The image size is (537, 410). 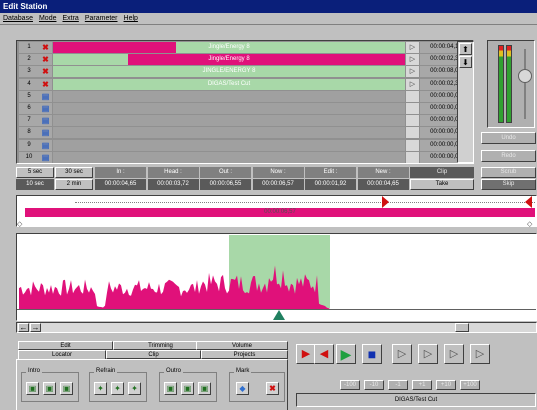 What do you see at coordinates (324, 354) in the screenshot?
I see `set-out-icon: ◀` at bounding box center [324, 354].